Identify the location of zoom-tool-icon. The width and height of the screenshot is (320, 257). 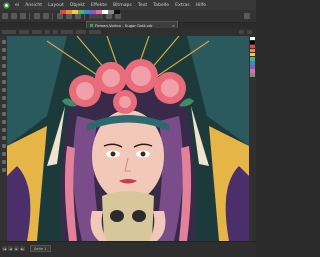
(3, 66).